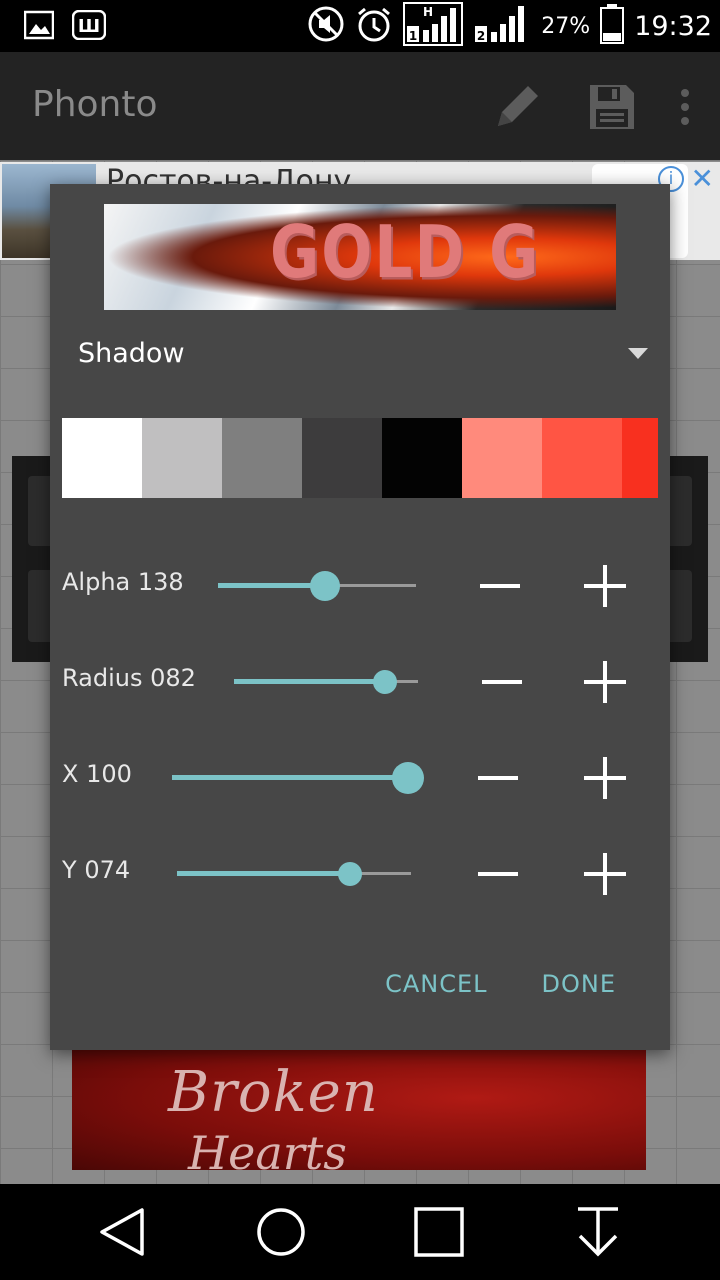 Image resolution: width=720 pixels, height=1280 pixels. What do you see at coordinates (405, 253) in the screenshot?
I see `preview-text: GOLD G` at bounding box center [405, 253].